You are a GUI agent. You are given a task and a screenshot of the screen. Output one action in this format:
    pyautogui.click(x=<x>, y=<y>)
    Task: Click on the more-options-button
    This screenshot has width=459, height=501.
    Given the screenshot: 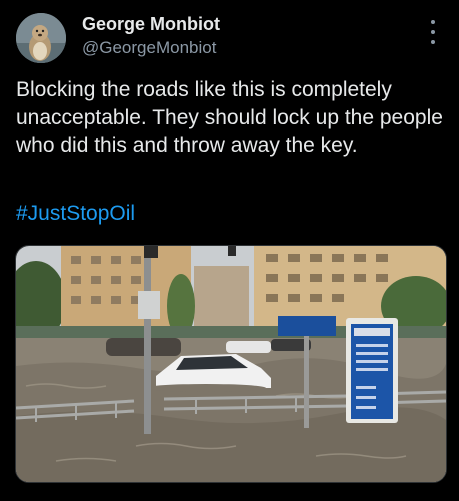 What is the action you would take?
    pyautogui.click(x=433, y=32)
    